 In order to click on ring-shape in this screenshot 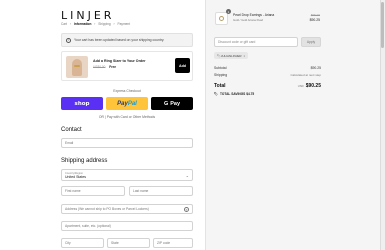, I will do `click(77, 66)`.